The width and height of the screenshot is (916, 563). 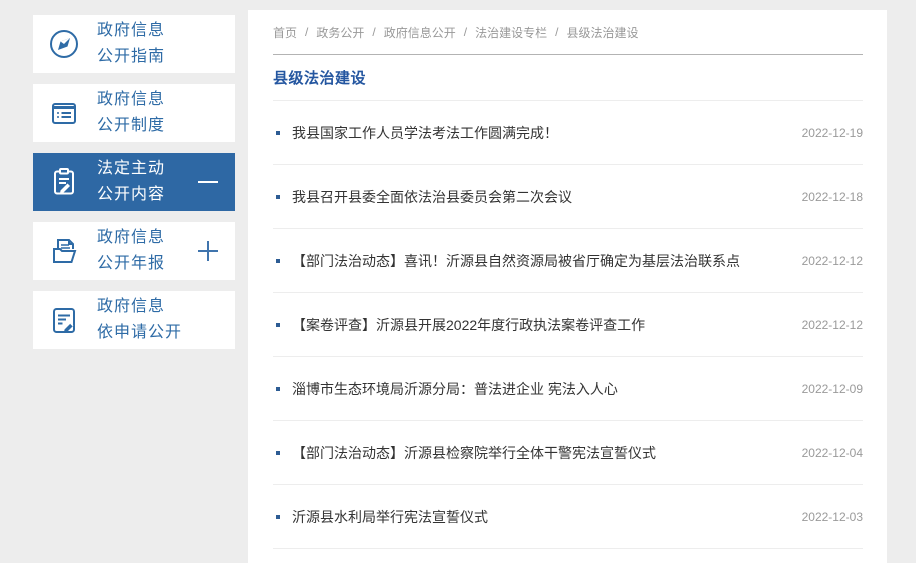 I want to click on sidebar-item-label: 政府信息 公开年报, so click(x=131, y=250).